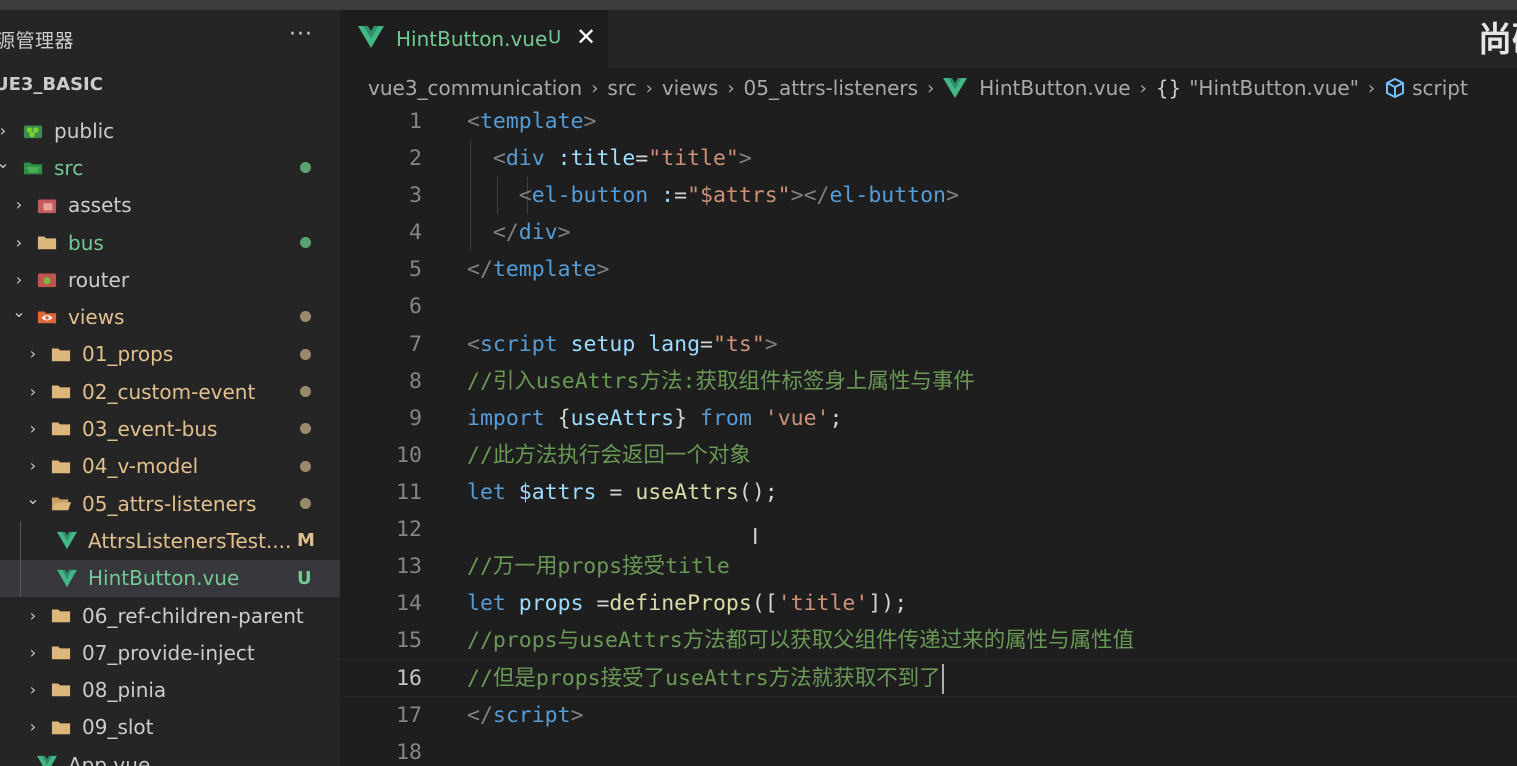 The height and width of the screenshot is (766, 1517). Describe the element at coordinates (170, 167) in the screenshot. I see `tree-item: ⌄ src` at that location.